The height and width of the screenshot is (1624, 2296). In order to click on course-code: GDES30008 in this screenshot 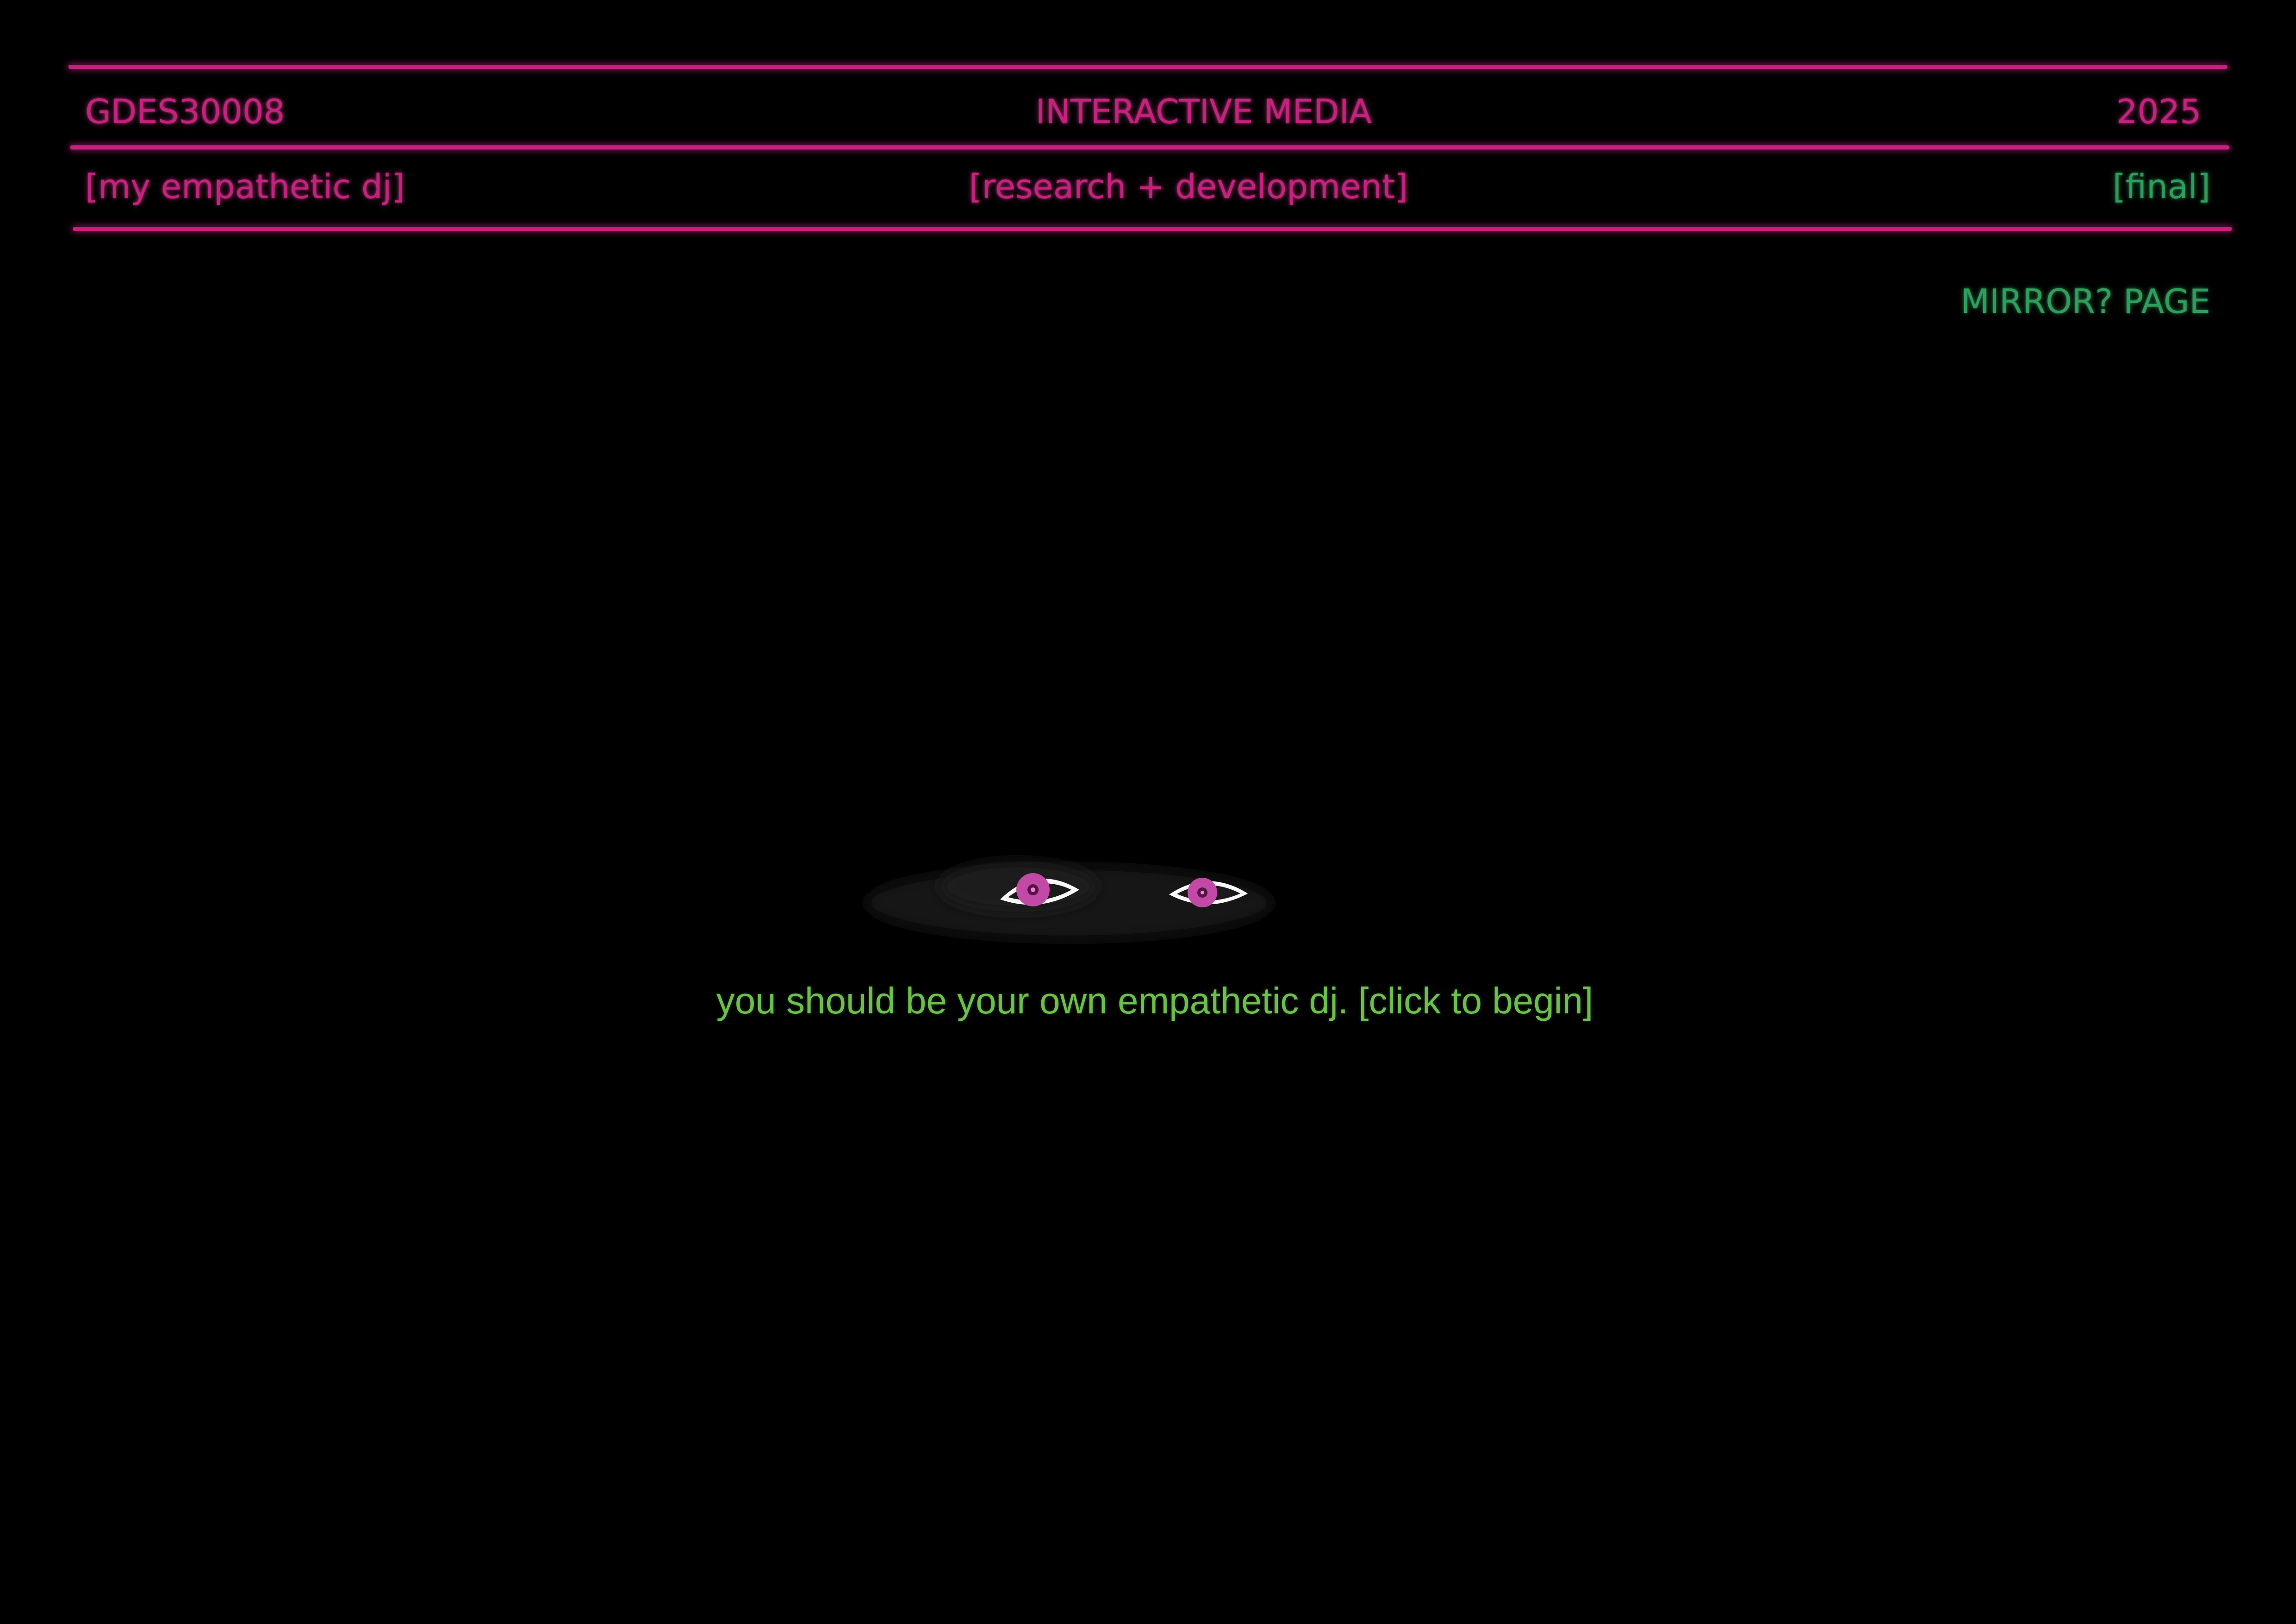, I will do `click(185, 111)`.